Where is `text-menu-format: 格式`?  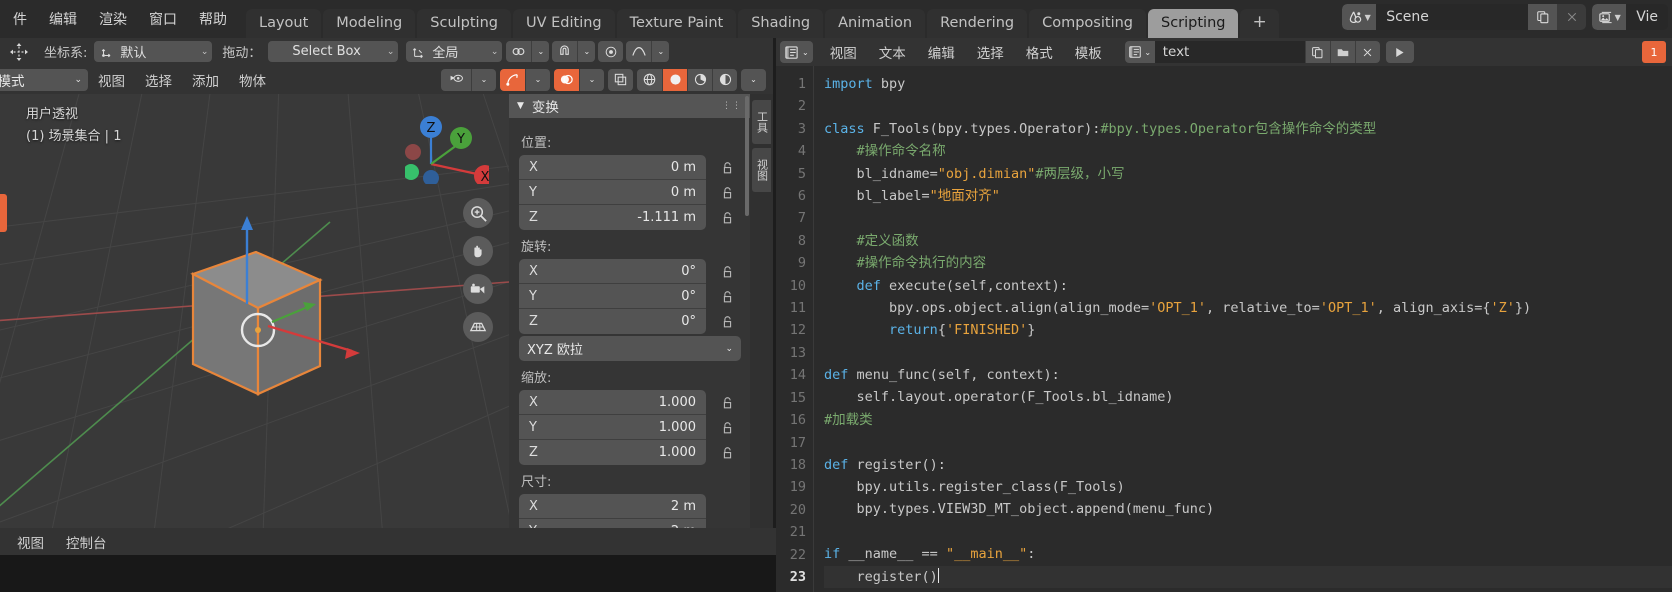 text-menu-format: 格式 is located at coordinates (1039, 52).